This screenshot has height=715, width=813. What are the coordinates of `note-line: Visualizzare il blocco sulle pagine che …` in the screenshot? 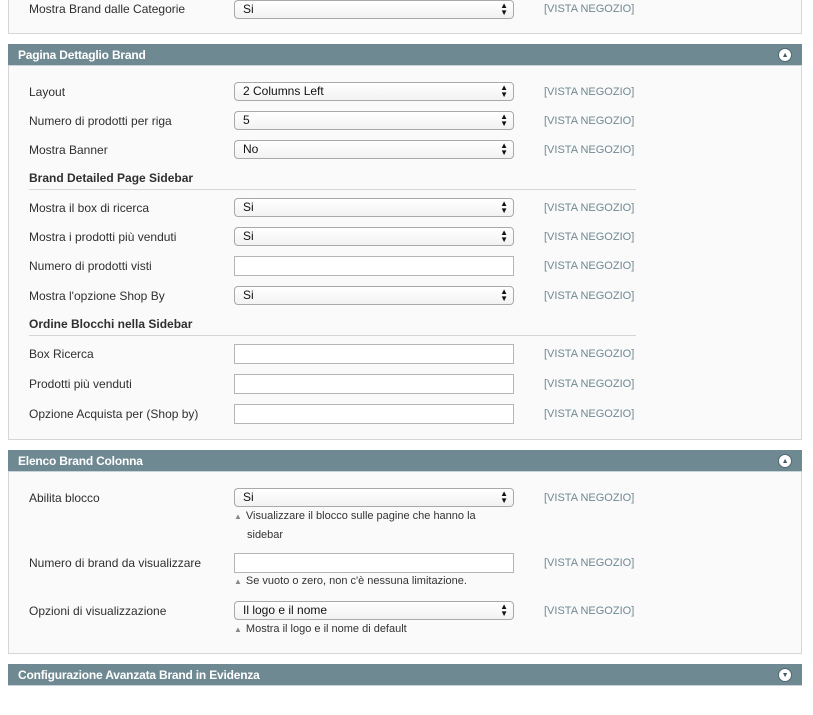 It's located at (360, 516).